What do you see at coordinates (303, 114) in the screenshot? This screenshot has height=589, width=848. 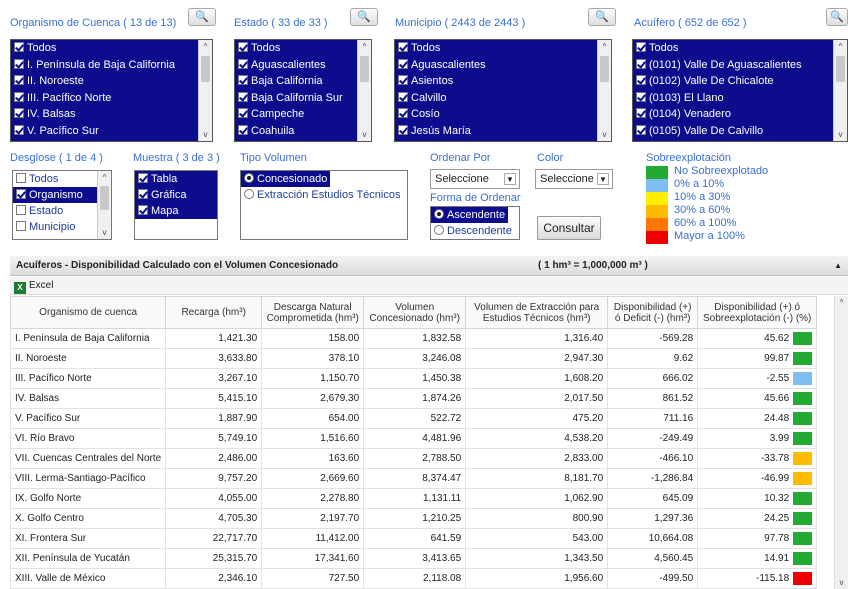 I see `estado-option: Campeche` at bounding box center [303, 114].